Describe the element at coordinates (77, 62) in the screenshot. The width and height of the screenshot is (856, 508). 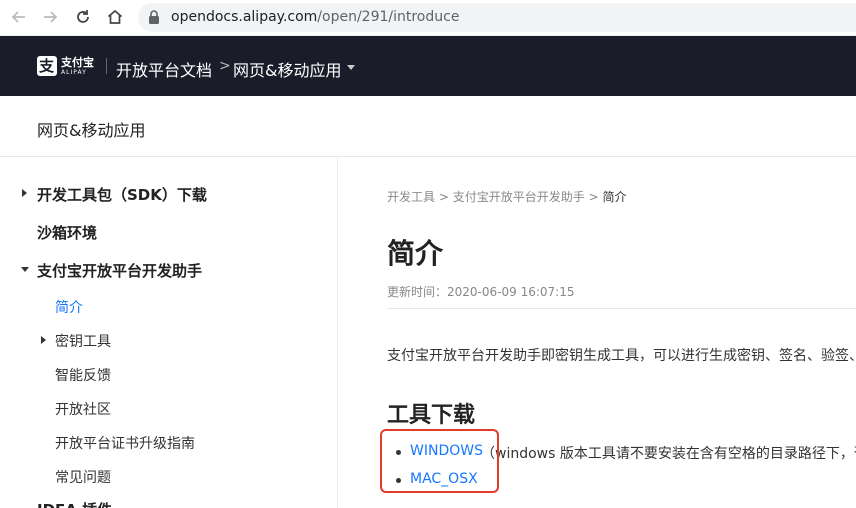
I see `logo-text-cn: 支付宝` at that location.